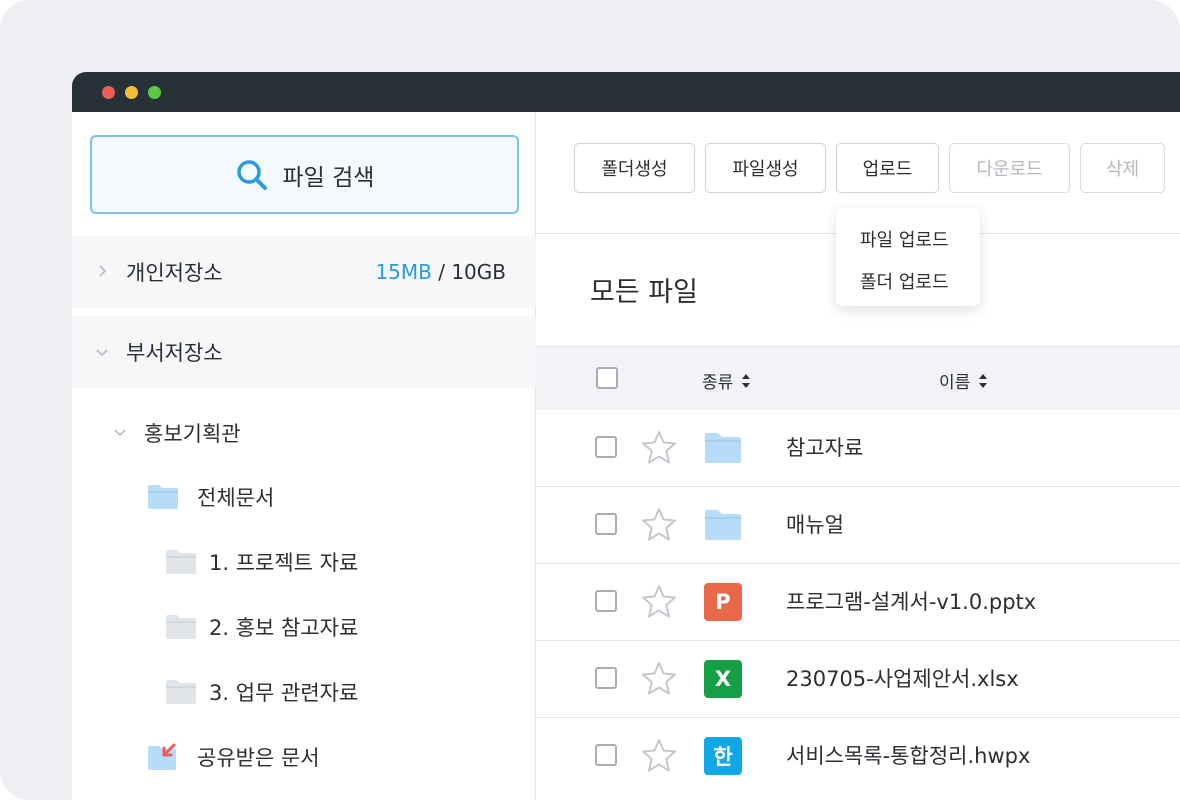 The width and height of the screenshot is (1180, 800). I want to click on table-row: 한 서비스목록-통합정리.hwpx, so click(858, 756).